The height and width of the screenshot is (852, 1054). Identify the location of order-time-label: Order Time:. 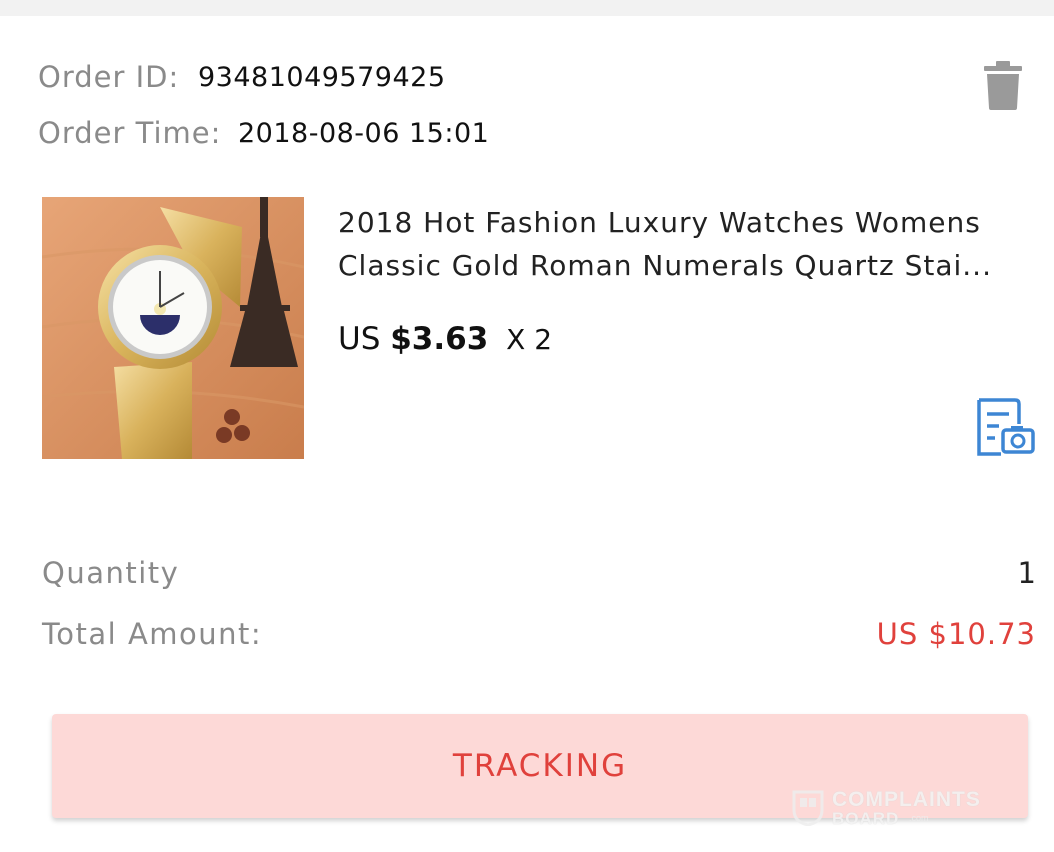
(130, 133).